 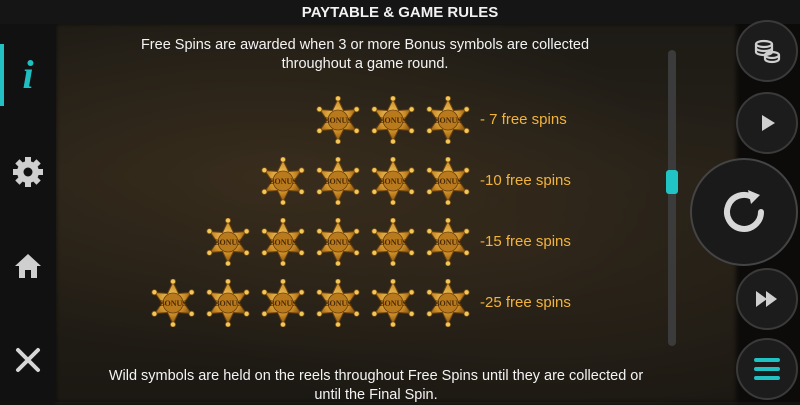 I want to click on menu-button, so click(x=767, y=369).